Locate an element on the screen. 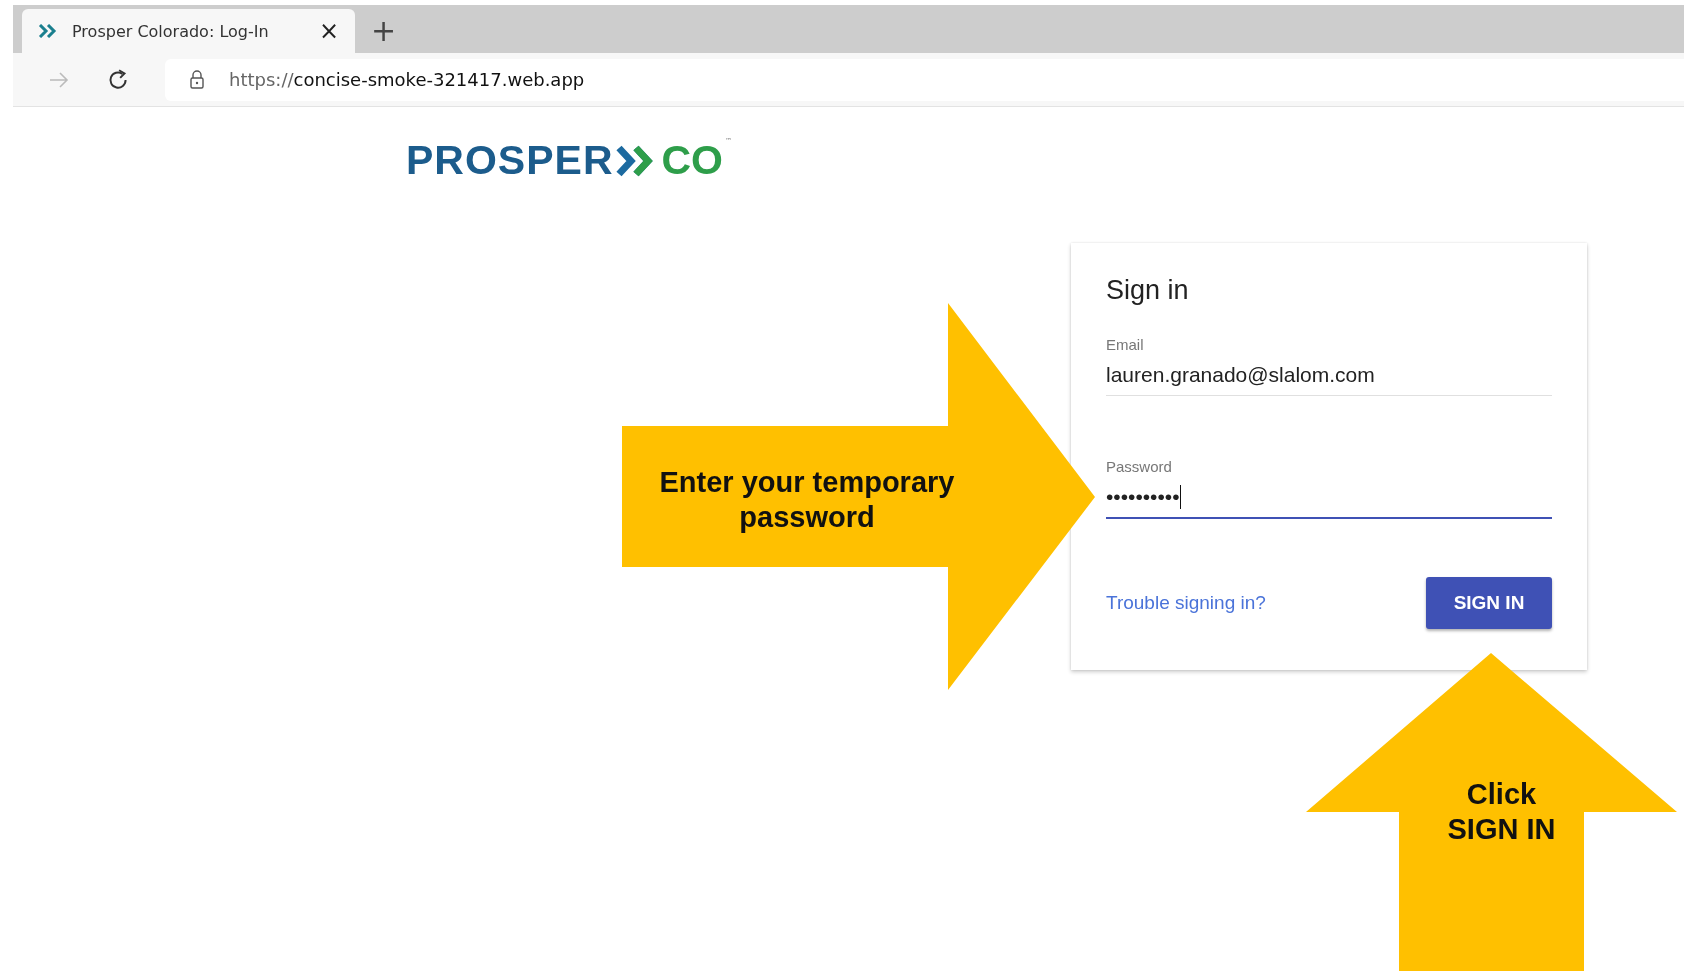  input-field: Email lauren.granado@slalom.com is located at coordinates (1329, 366).